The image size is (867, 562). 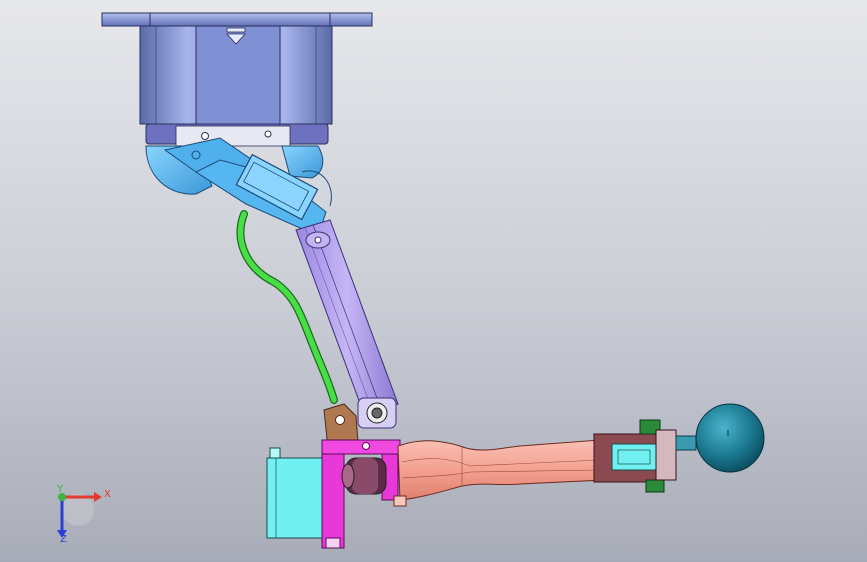 What do you see at coordinates (63, 539) in the screenshot?
I see `z-axis-label: Z` at bounding box center [63, 539].